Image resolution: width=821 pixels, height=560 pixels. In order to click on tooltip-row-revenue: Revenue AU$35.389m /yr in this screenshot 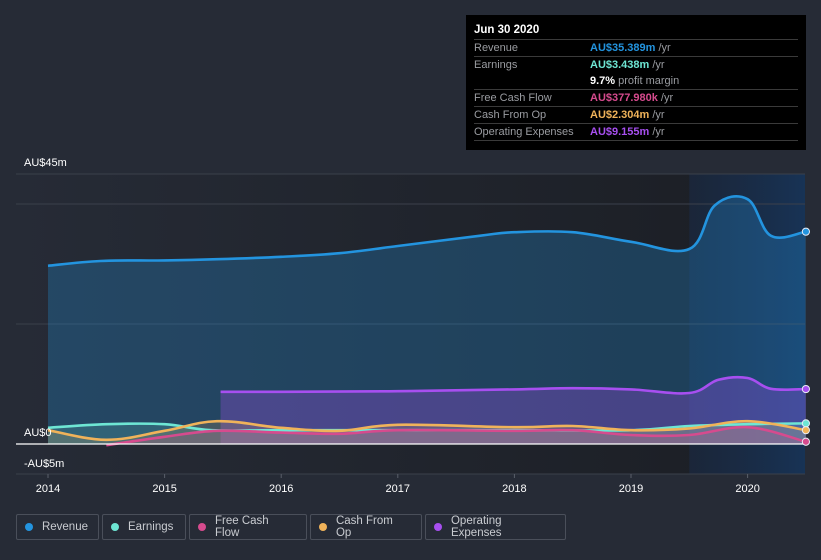, I will do `click(636, 48)`.